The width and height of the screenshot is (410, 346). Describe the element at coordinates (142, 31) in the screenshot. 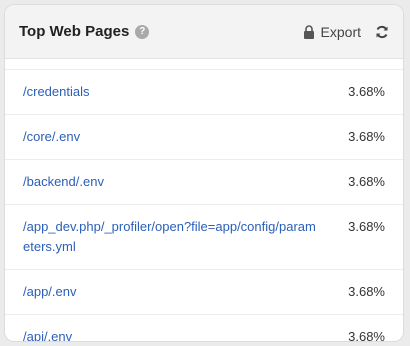

I see `help-icon: ?` at that location.